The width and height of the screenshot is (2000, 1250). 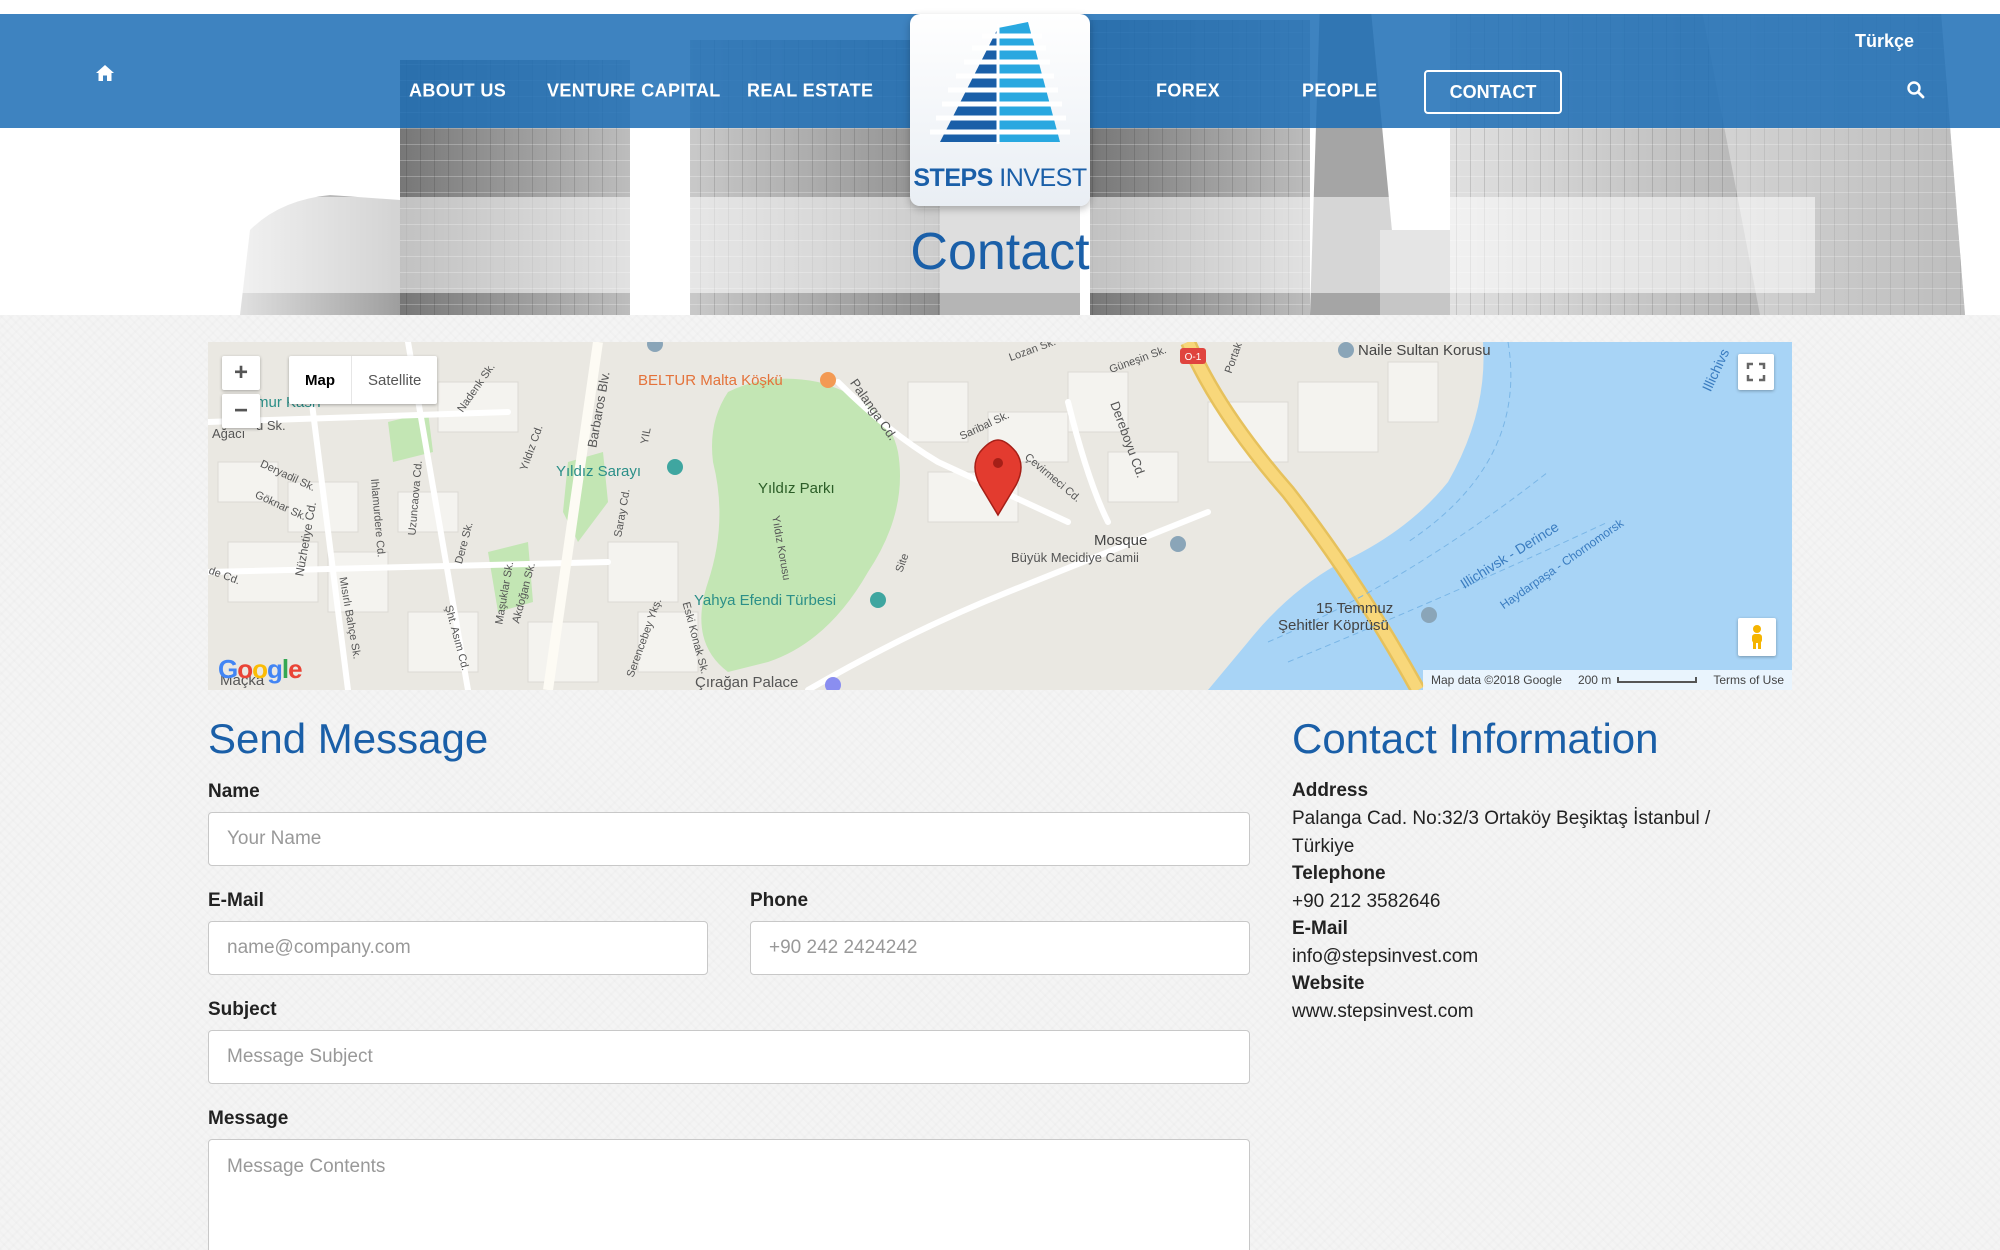 I want to click on map-type-control: Map Satellite, so click(x=363, y=380).